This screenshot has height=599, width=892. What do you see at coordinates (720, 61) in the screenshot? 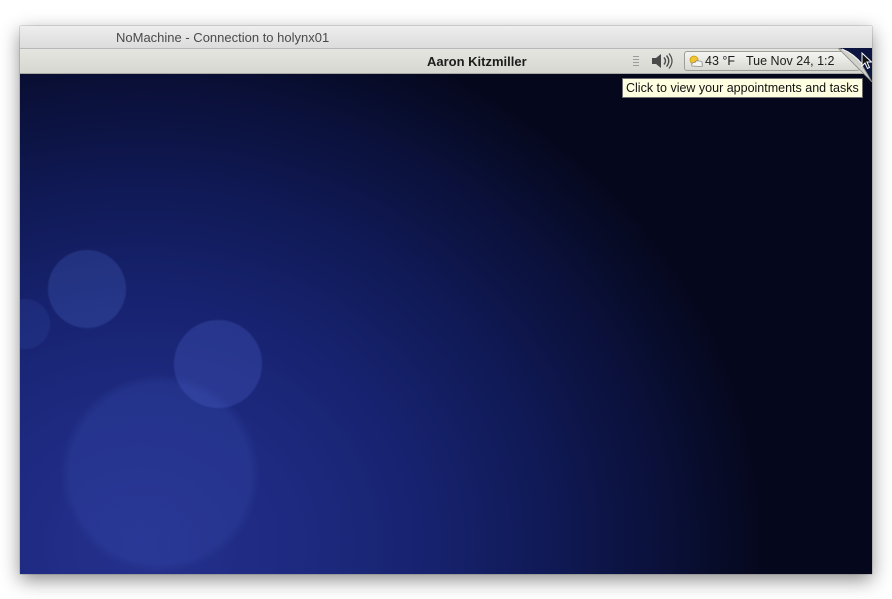
I see `weather-temperature: 43 °F` at bounding box center [720, 61].